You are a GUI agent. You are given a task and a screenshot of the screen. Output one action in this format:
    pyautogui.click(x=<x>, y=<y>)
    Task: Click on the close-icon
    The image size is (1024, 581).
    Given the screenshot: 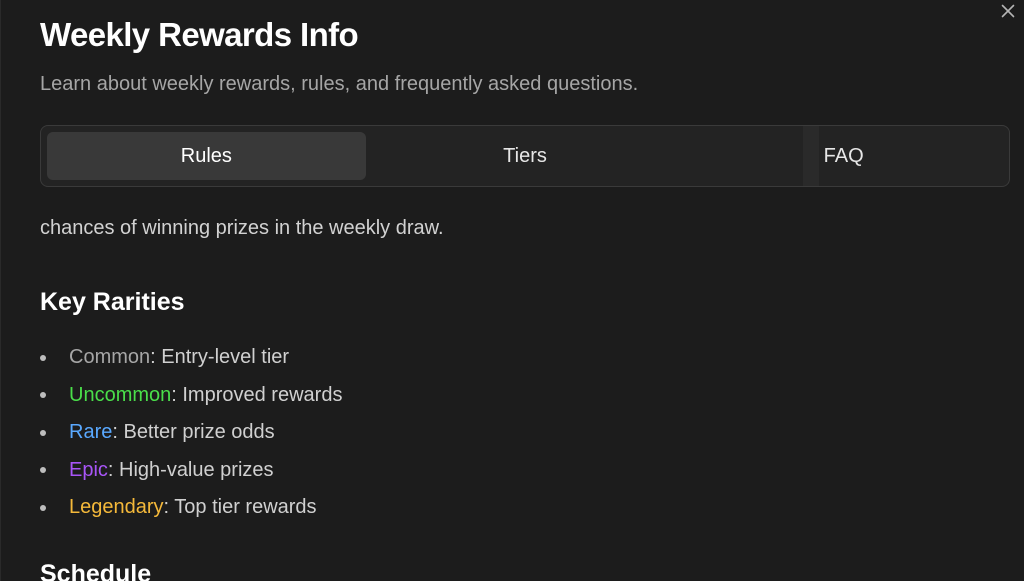 What is the action you would take?
    pyautogui.click(x=1008, y=11)
    